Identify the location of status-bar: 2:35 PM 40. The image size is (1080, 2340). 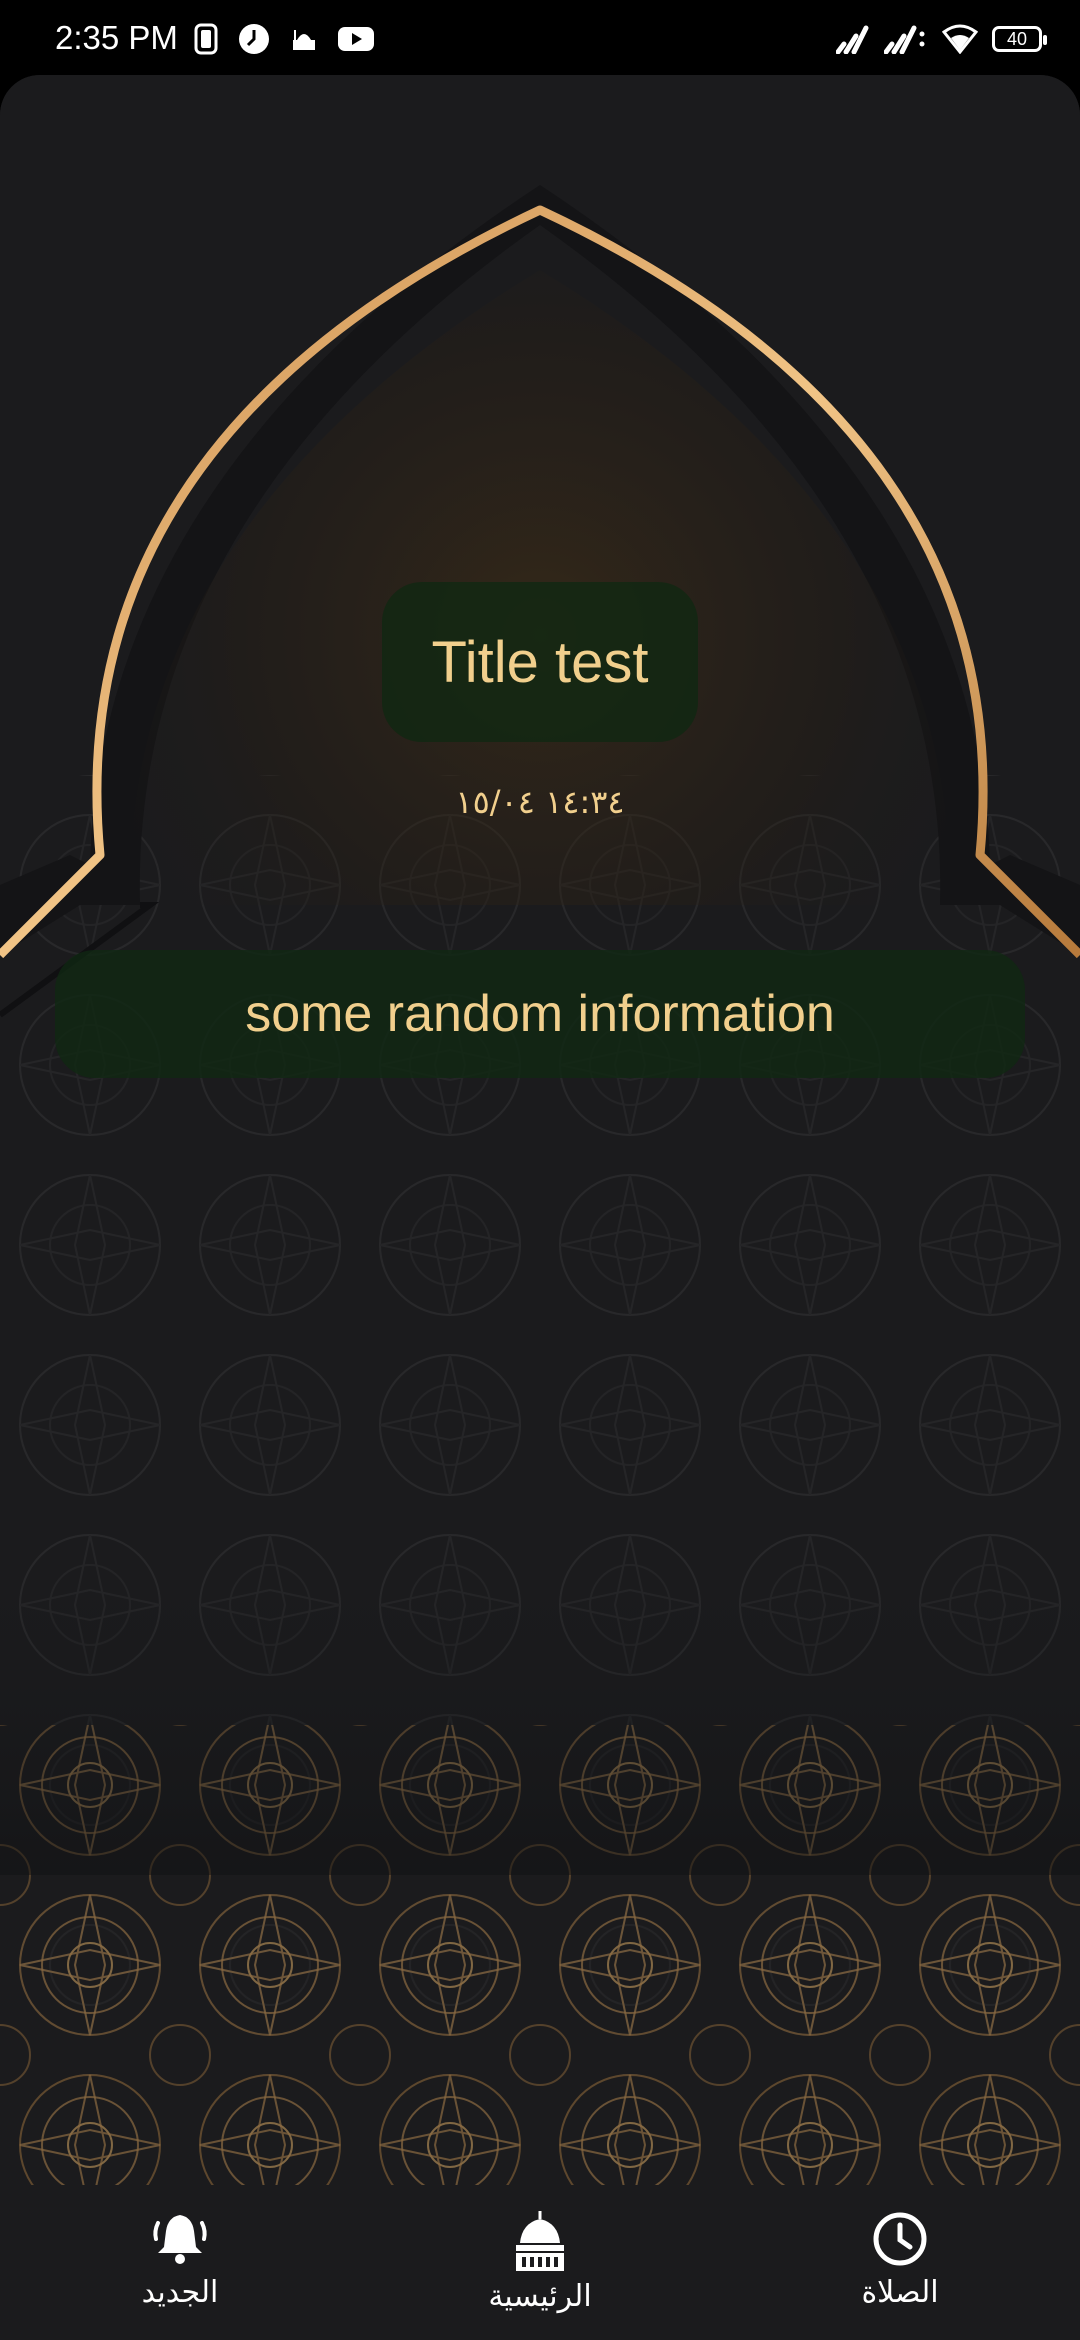
(540, 37).